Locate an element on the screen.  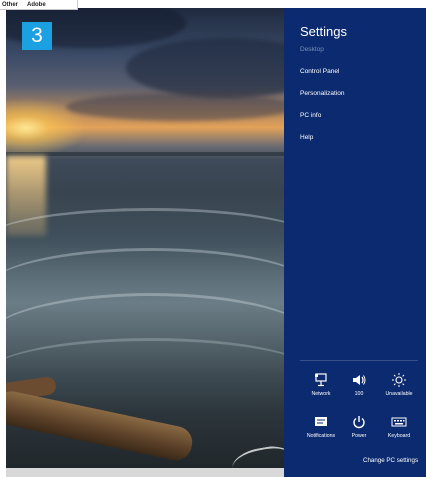
volume-icon is located at coordinates (359, 380).